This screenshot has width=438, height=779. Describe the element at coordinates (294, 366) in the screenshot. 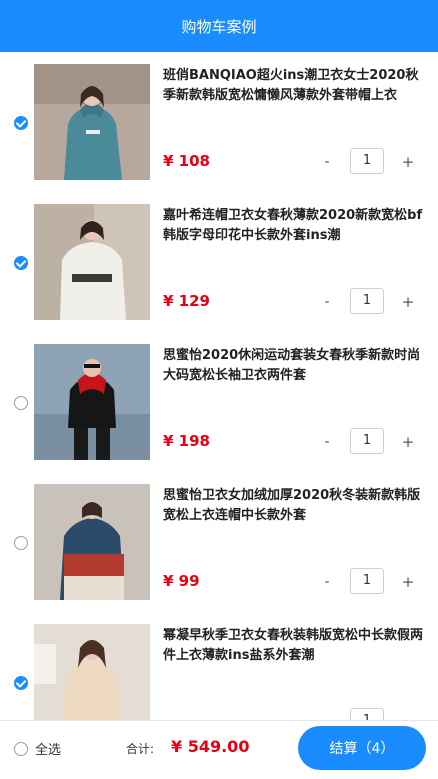

I see `product-title: 思蜜怡2020休闲运动套装女春秋季新款时尚大码宽松长袖卫衣两件套` at that location.